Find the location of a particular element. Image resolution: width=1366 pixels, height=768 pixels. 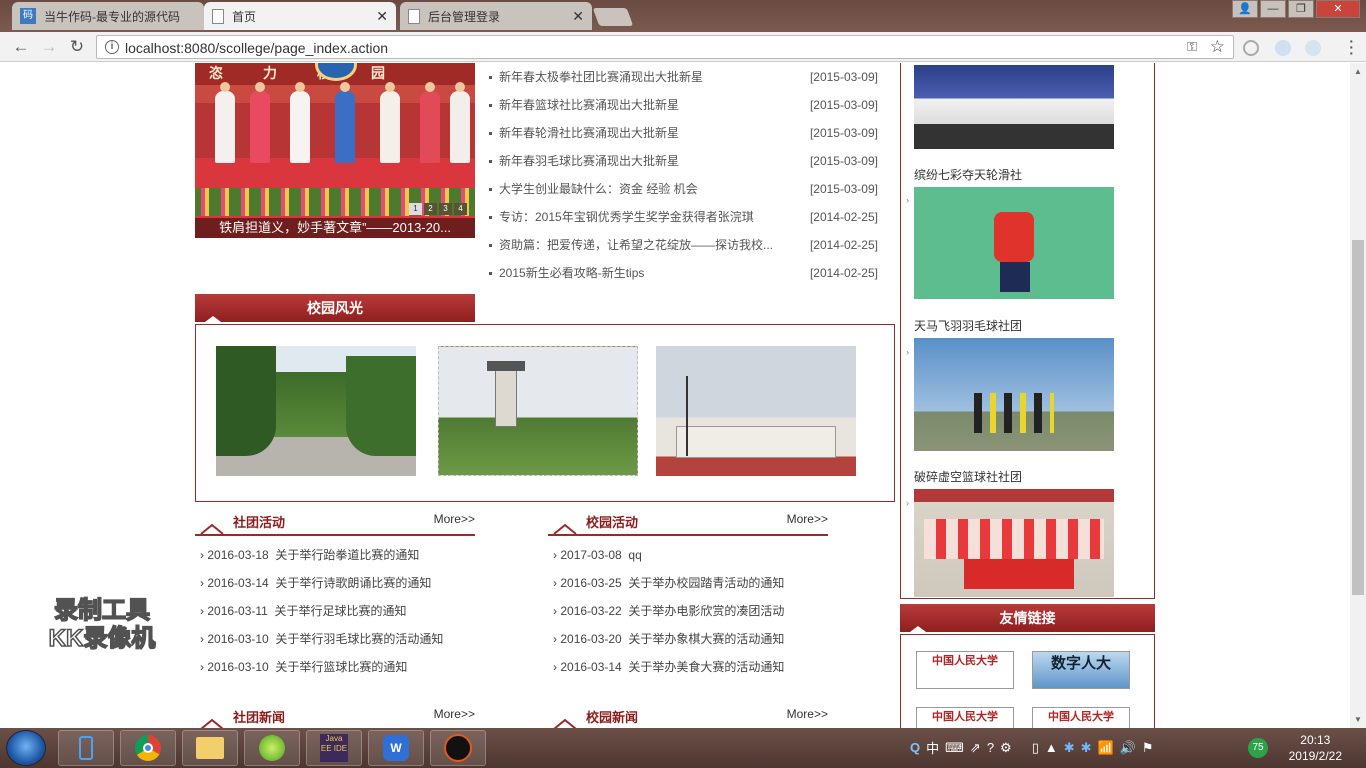

news-title: 新年春篮球社比赛涌现出大批新星 is located at coordinates (639, 105).